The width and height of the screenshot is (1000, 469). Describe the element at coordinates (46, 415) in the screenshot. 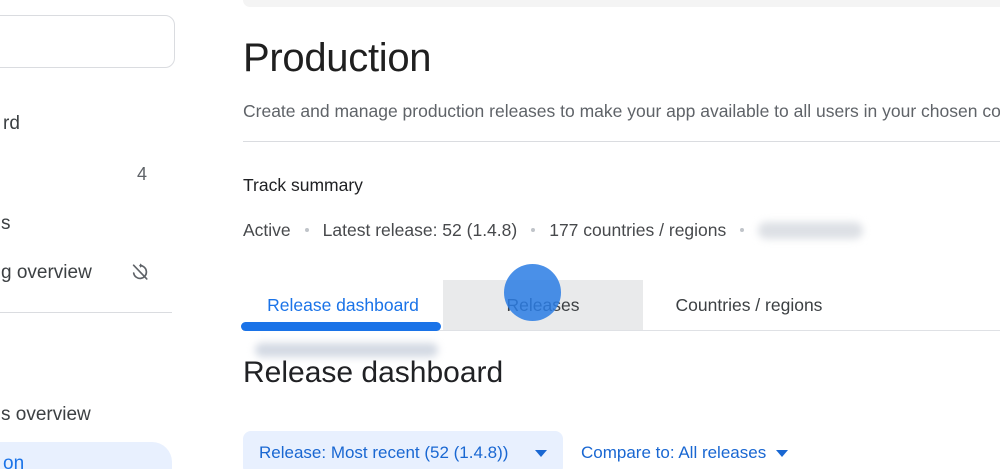

I see `sidebar-item-releases-overview: s overview` at that location.